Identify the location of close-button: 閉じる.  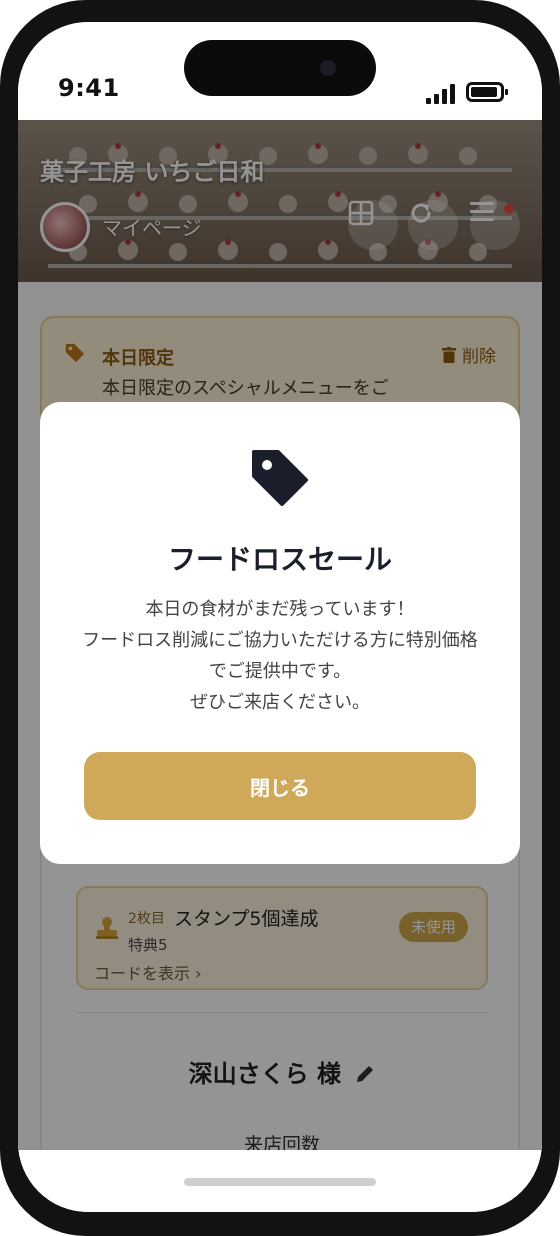
(280, 786).